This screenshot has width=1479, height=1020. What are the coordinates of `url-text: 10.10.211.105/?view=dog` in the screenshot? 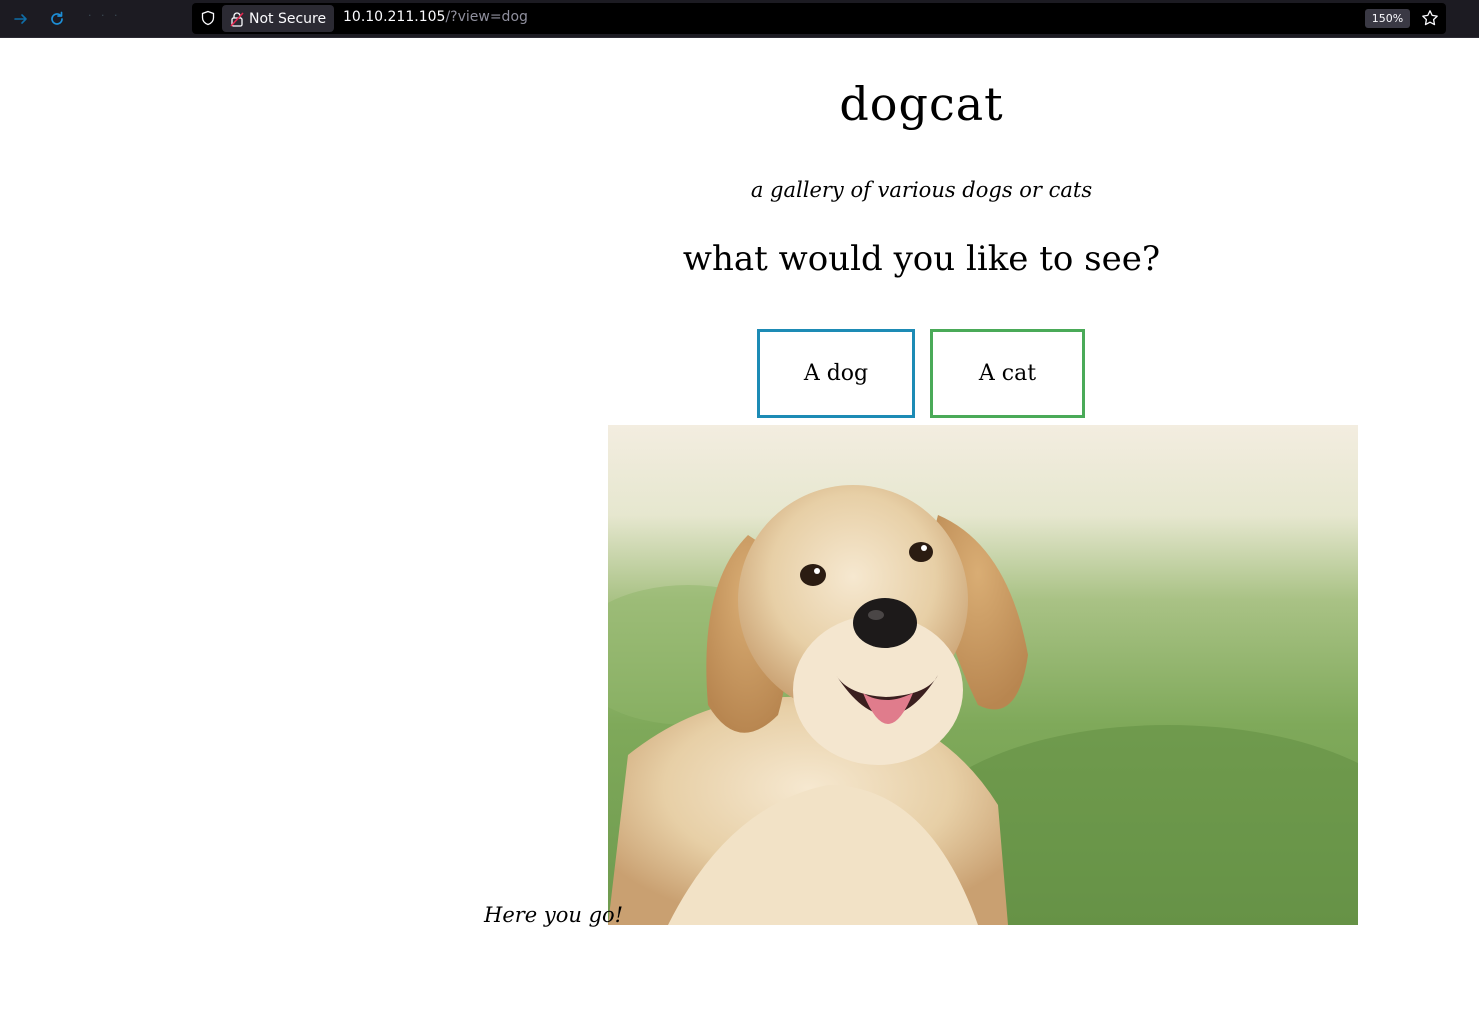 It's located at (435, 17).